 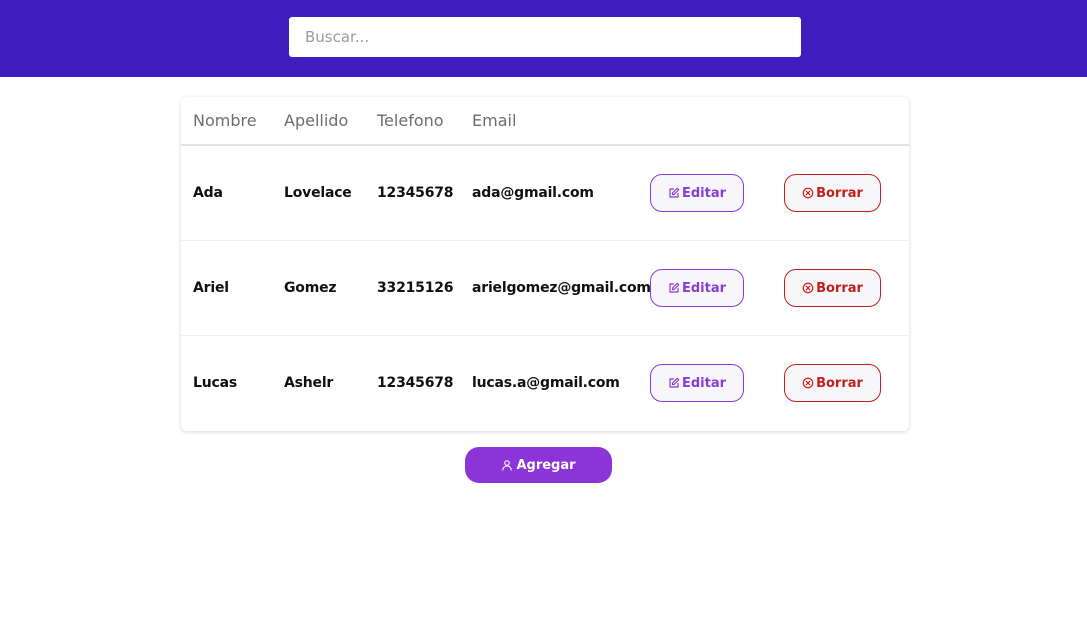 What do you see at coordinates (310, 288) in the screenshot?
I see `cell-apellido: Gomez` at bounding box center [310, 288].